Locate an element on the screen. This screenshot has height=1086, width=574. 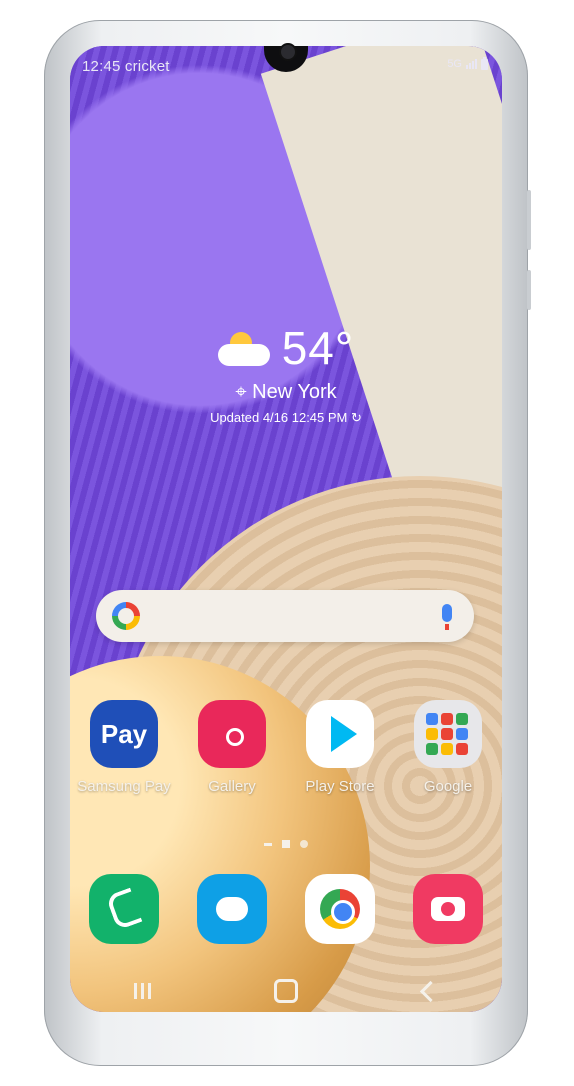
play-store-icon is located at coordinates (340, 734).